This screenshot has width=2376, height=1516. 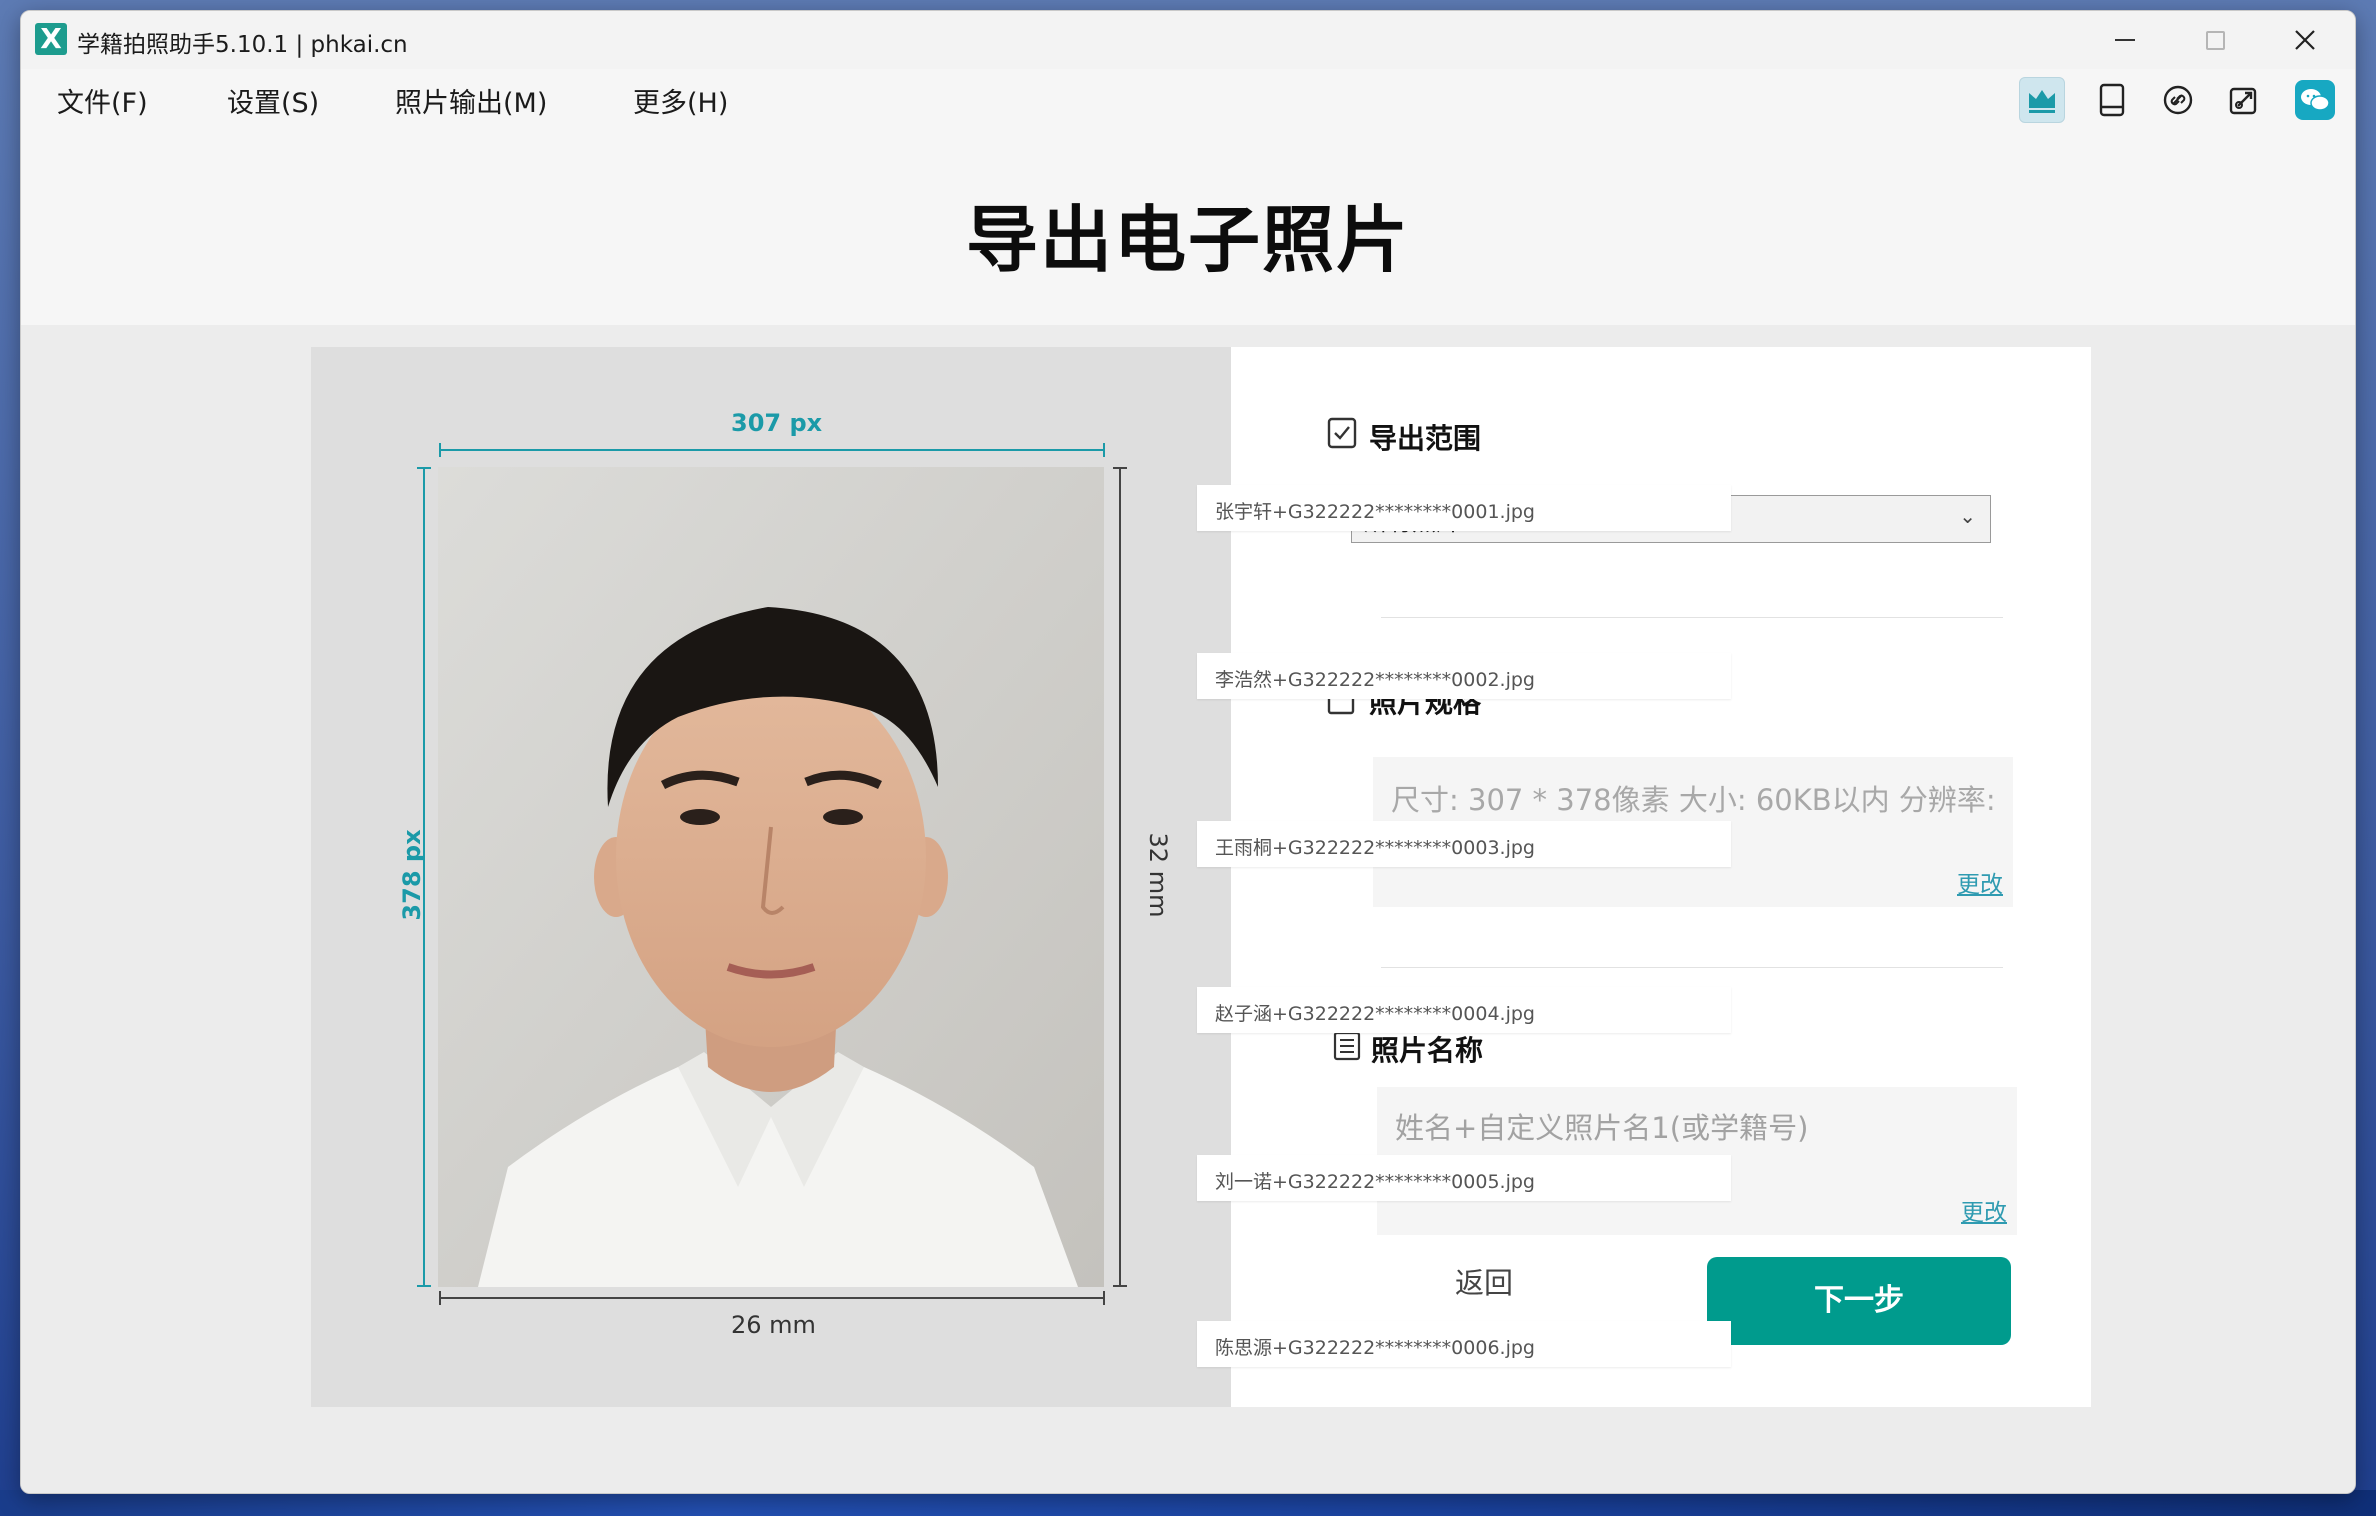 I want to click on wechat-button, so click(x=2315, y=100).